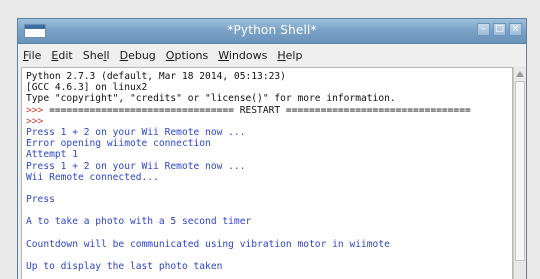 Image resolution: width=540 pixels, height=279 pixels. Describe the element at coordinates (191, 55) in the screenshot. I see `menu-options-label: ptions` at that location.